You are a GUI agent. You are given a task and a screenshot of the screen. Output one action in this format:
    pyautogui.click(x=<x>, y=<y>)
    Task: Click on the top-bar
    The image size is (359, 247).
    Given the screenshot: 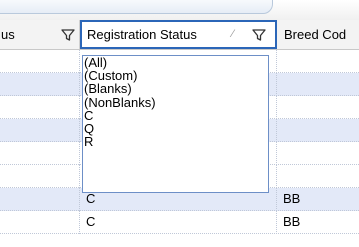 What is the action you would take?
    pyautogui.click(x=179, y=10)
    